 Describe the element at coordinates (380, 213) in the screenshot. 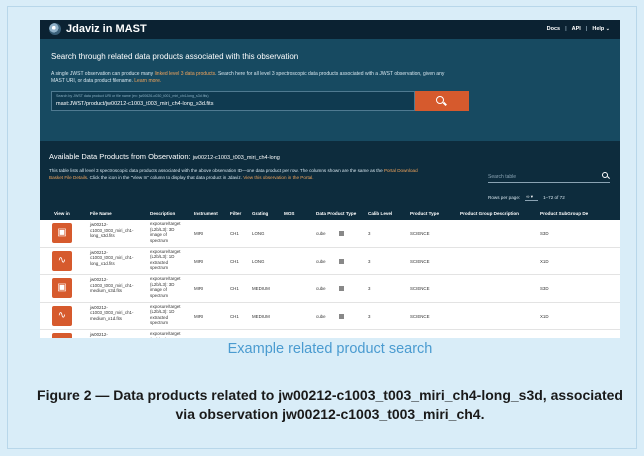

I see `column-header: Calib Level` at that location.